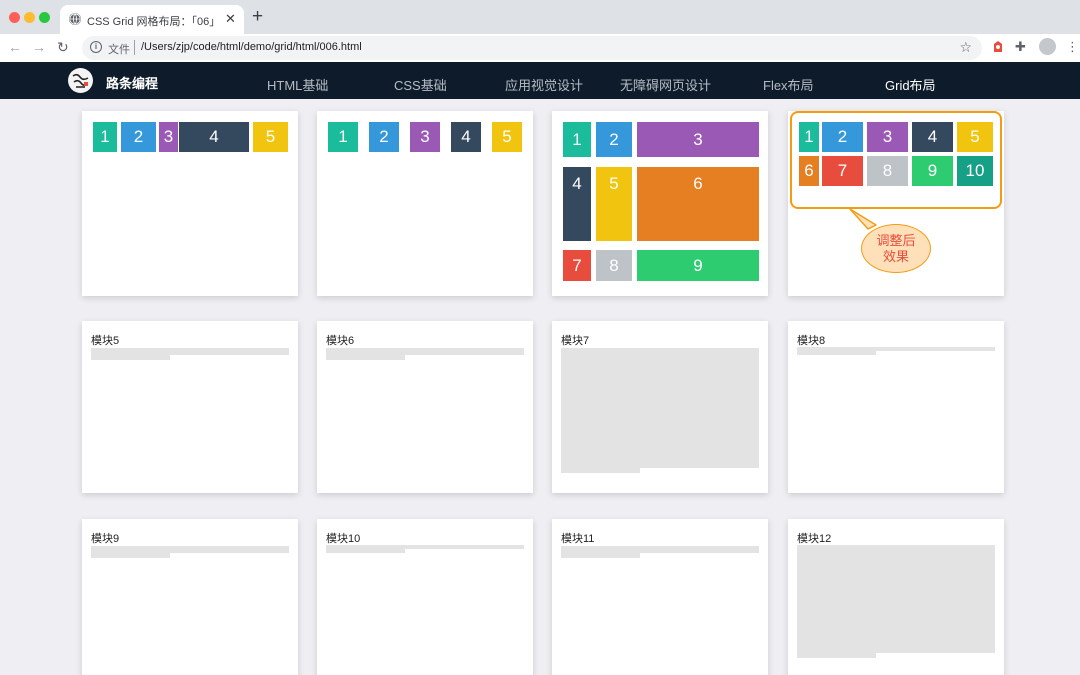 This screenshot has width=1080, height=675. What do you see at coordinates (29, 17) in the screenshot?
I see `minimize-window-button` at bounding box center [29, 17].